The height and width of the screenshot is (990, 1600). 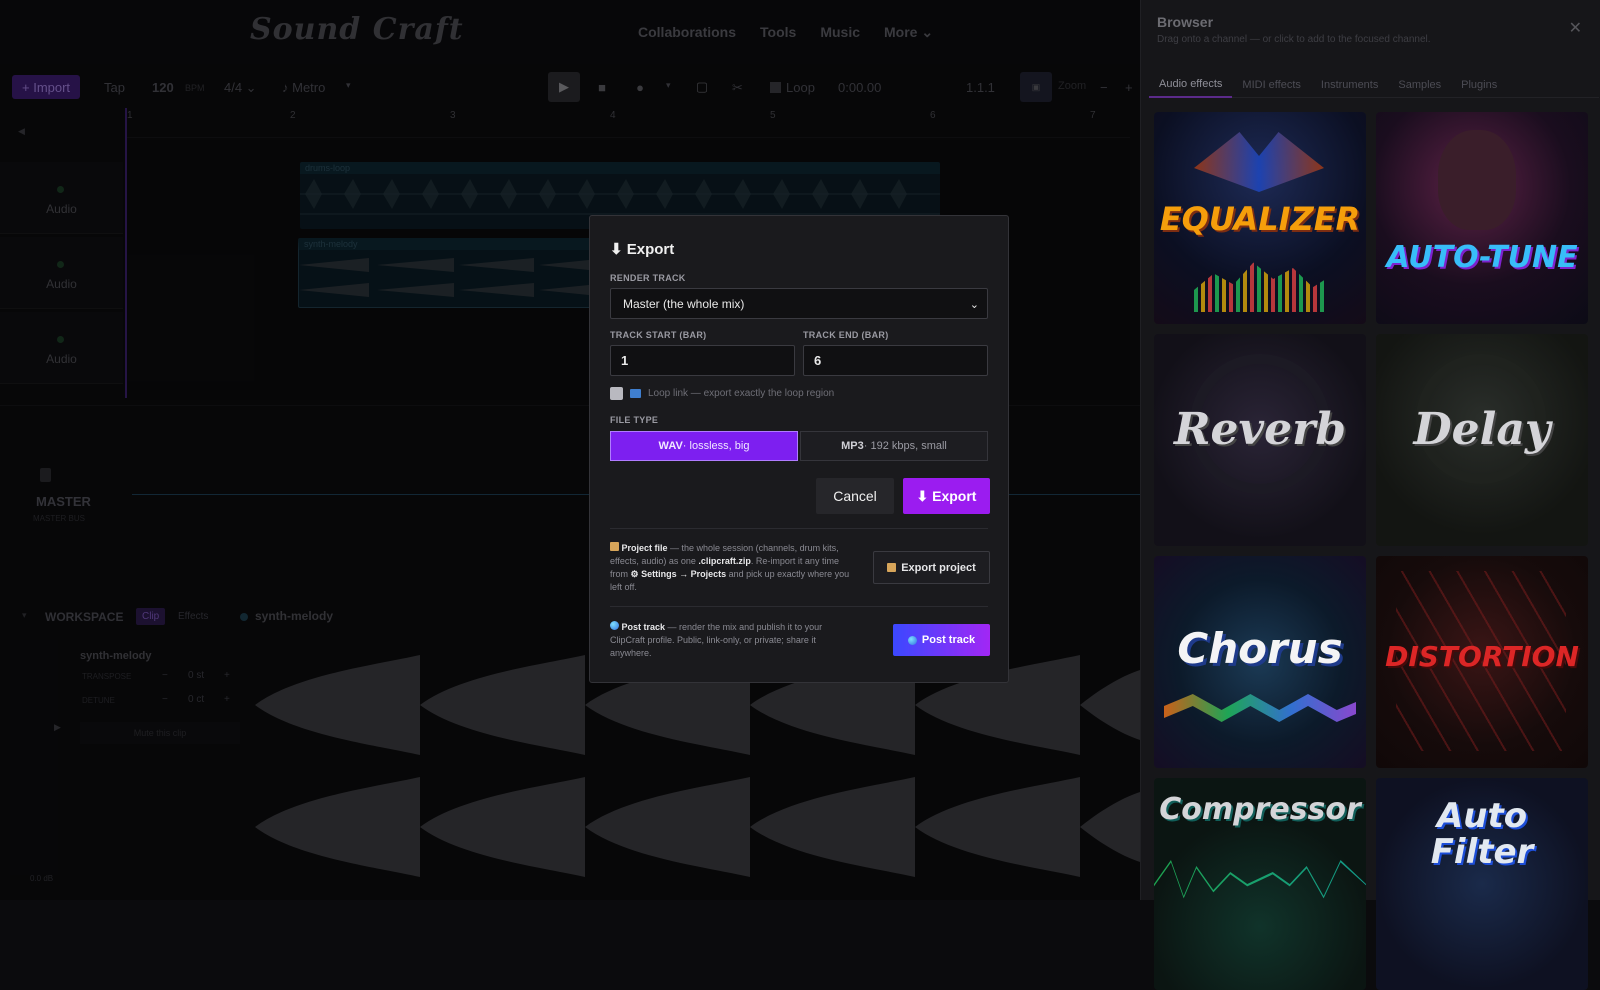 I want to click on tab-samples: Samples, so click(x=1419, y=85).